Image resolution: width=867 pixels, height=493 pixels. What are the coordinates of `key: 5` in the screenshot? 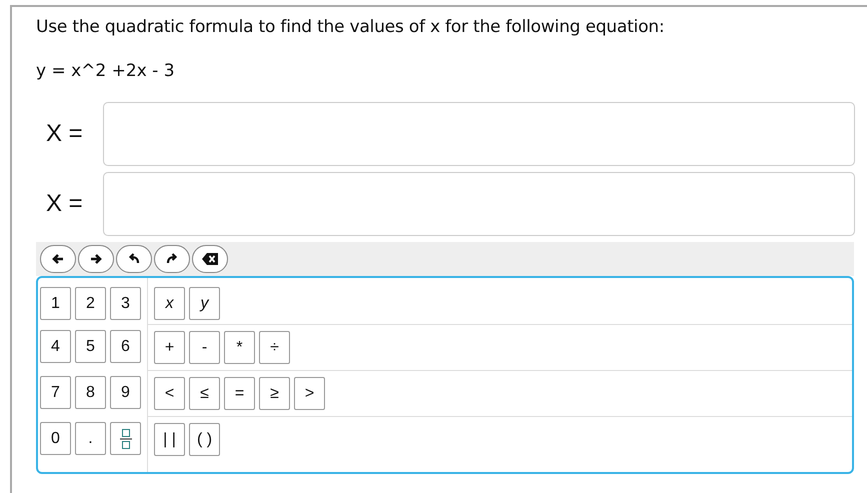 It's located at (90, 346).